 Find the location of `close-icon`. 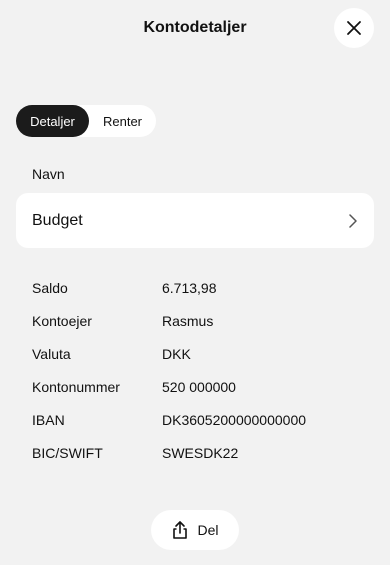

close-icon is located at coordinates (354, 28).